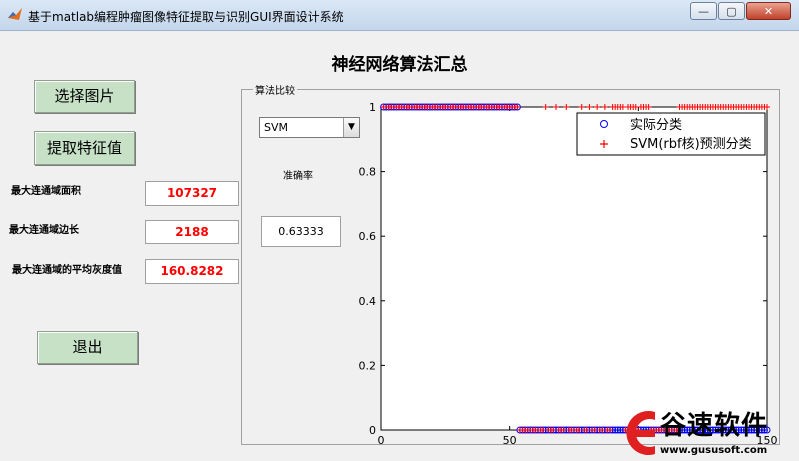 The width and height of the screenshot is (799, 461). What do you see at coordinates (510, 440) in the screenshot?
I see `x-tick-label: 50` at bounding box center [510, 440].